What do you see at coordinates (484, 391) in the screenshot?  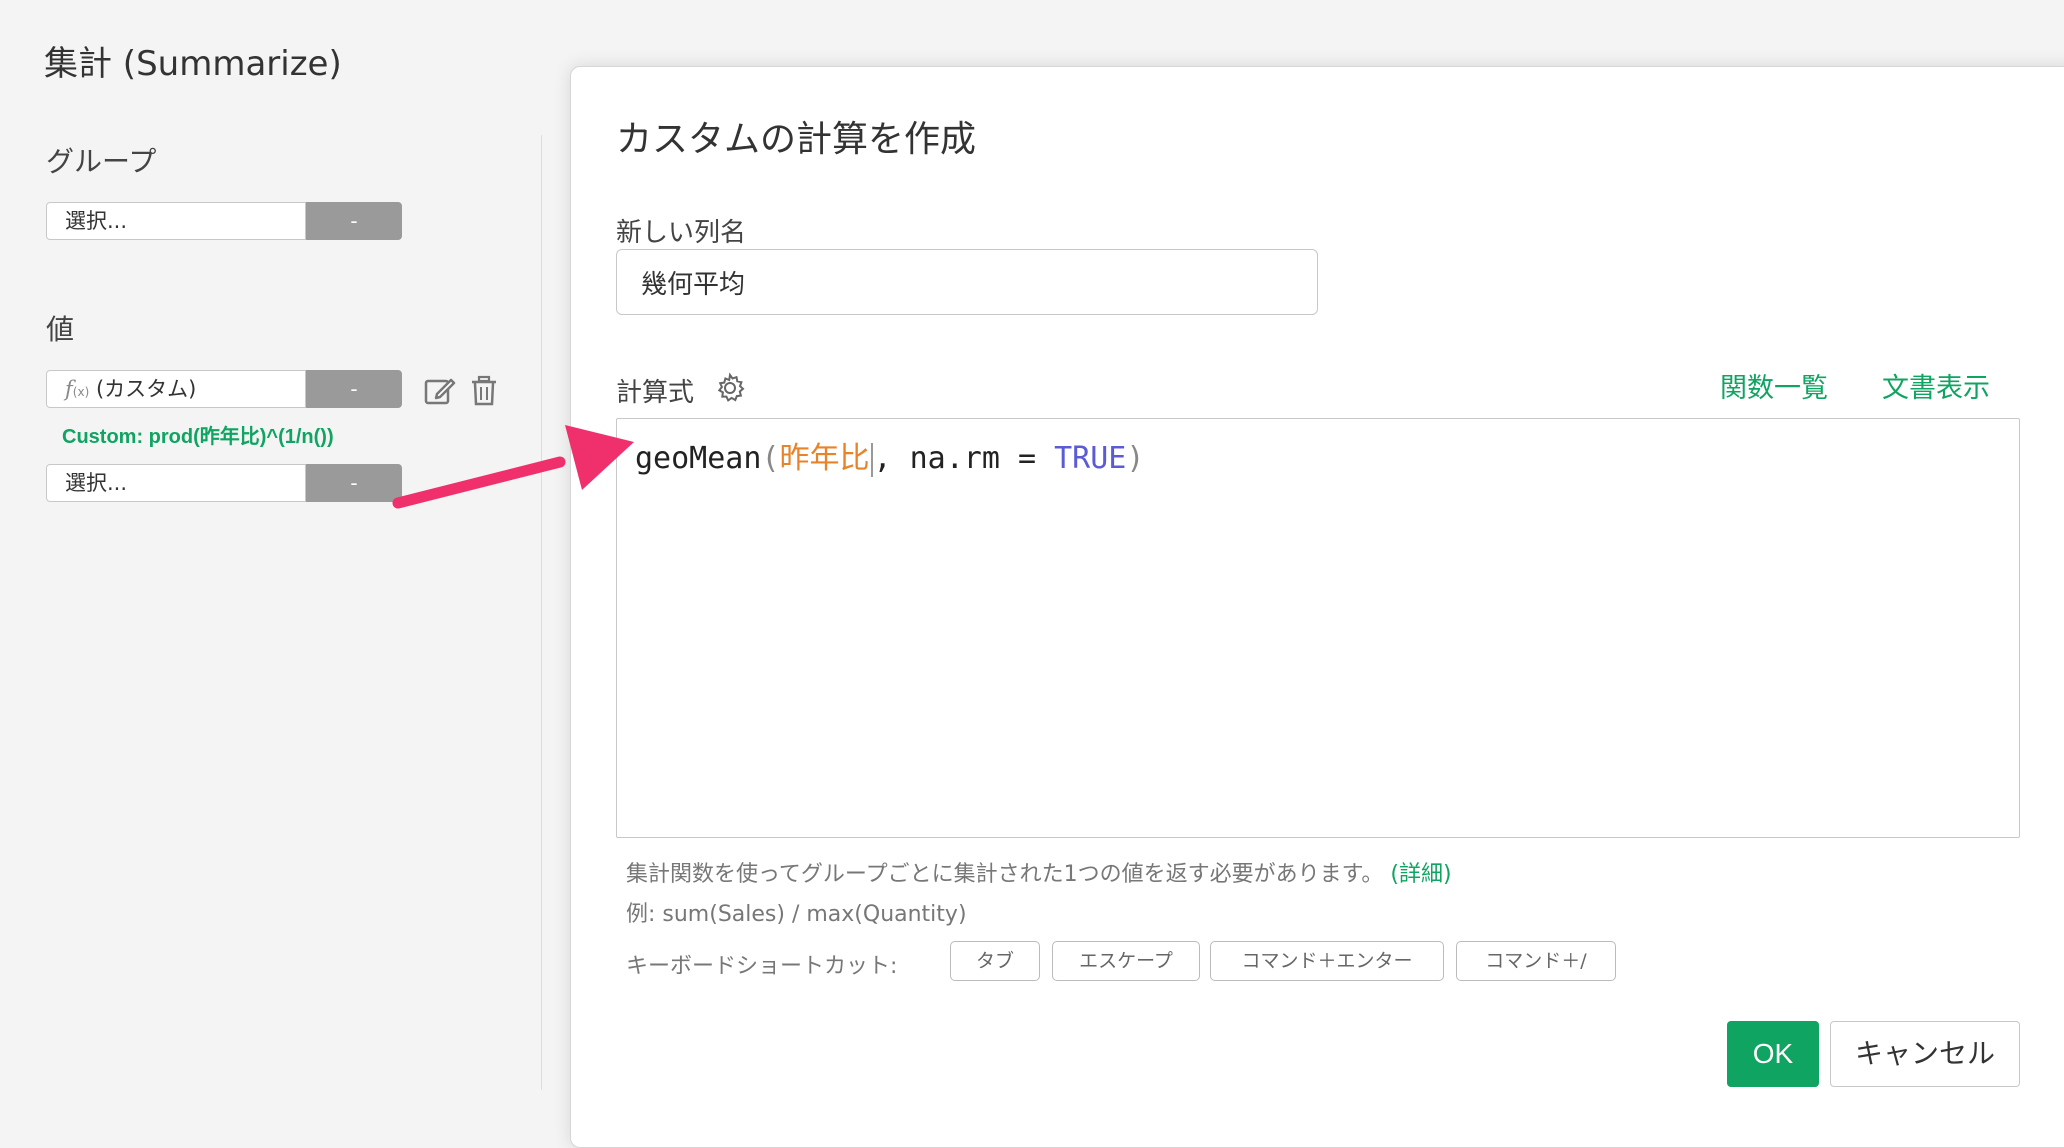 I see `trash-icon` at bounding box center [484, 391].